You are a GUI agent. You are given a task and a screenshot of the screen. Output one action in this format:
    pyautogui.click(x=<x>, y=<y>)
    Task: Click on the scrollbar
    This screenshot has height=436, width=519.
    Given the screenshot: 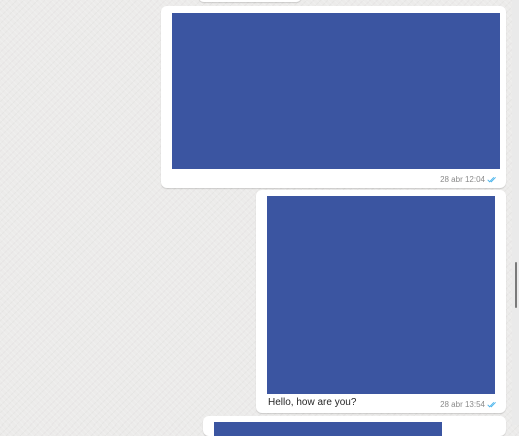 What is the action you would take?
    pyautogui.click(x=515, y=212)
    